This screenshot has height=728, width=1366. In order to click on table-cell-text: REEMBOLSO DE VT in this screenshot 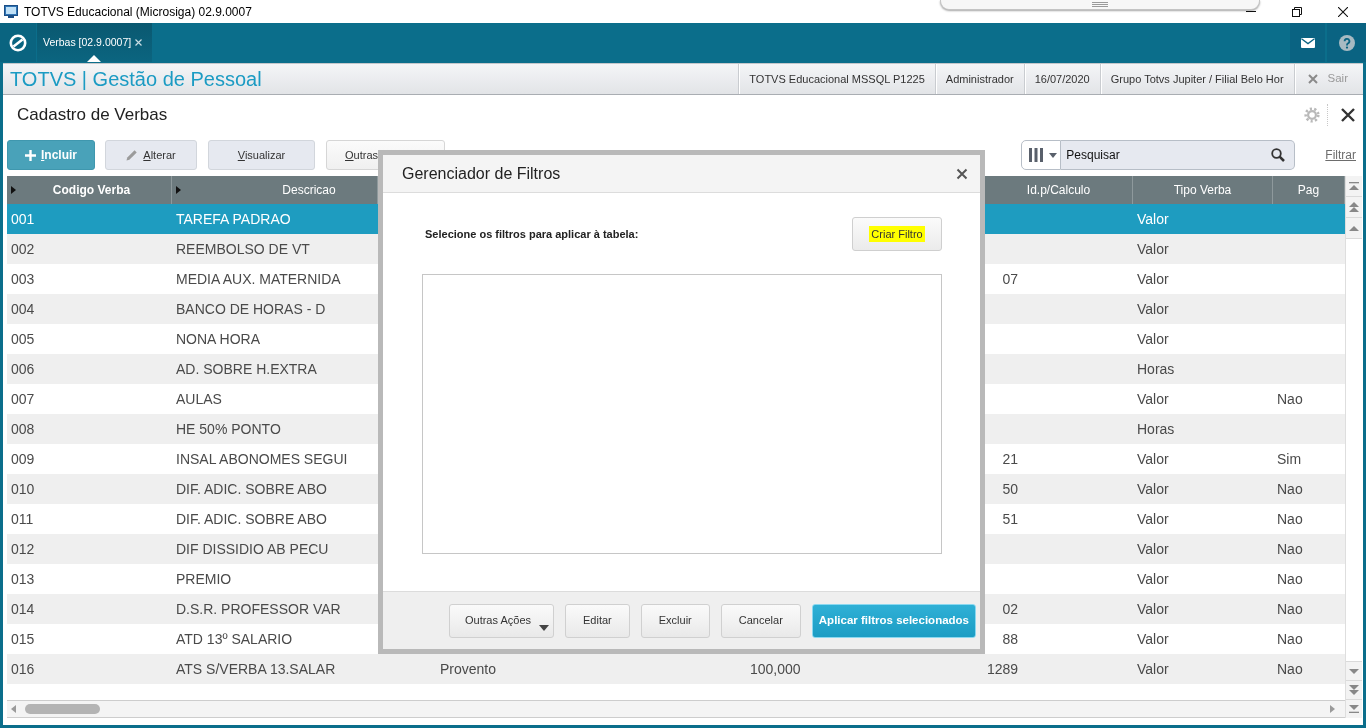, I will do `click(243, 249)`.